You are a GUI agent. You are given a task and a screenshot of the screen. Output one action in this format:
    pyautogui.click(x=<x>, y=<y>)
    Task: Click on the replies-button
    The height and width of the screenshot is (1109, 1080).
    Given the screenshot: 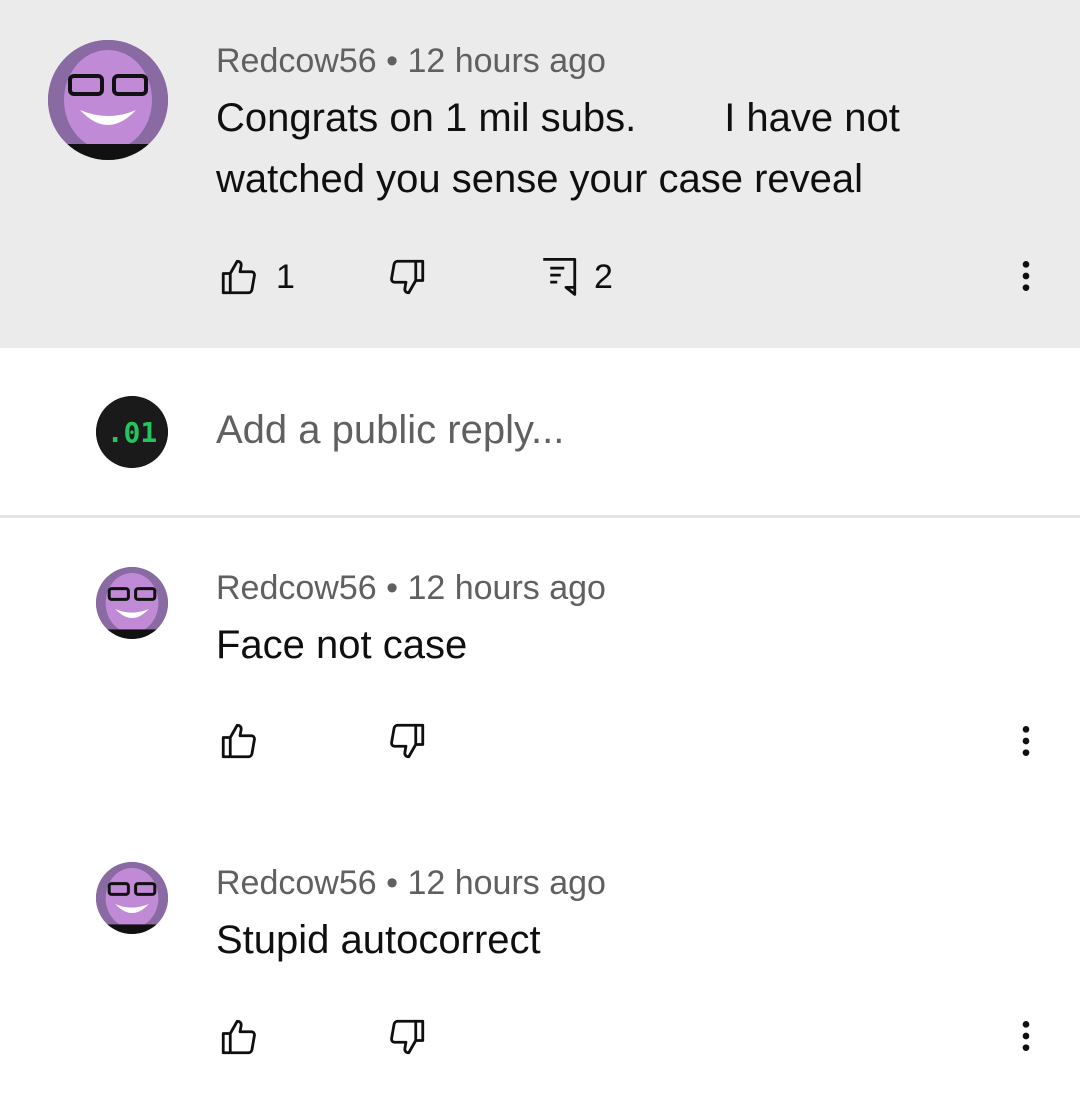 What is the action you would take?
    pyautogui.click(x=559, y=276)
    